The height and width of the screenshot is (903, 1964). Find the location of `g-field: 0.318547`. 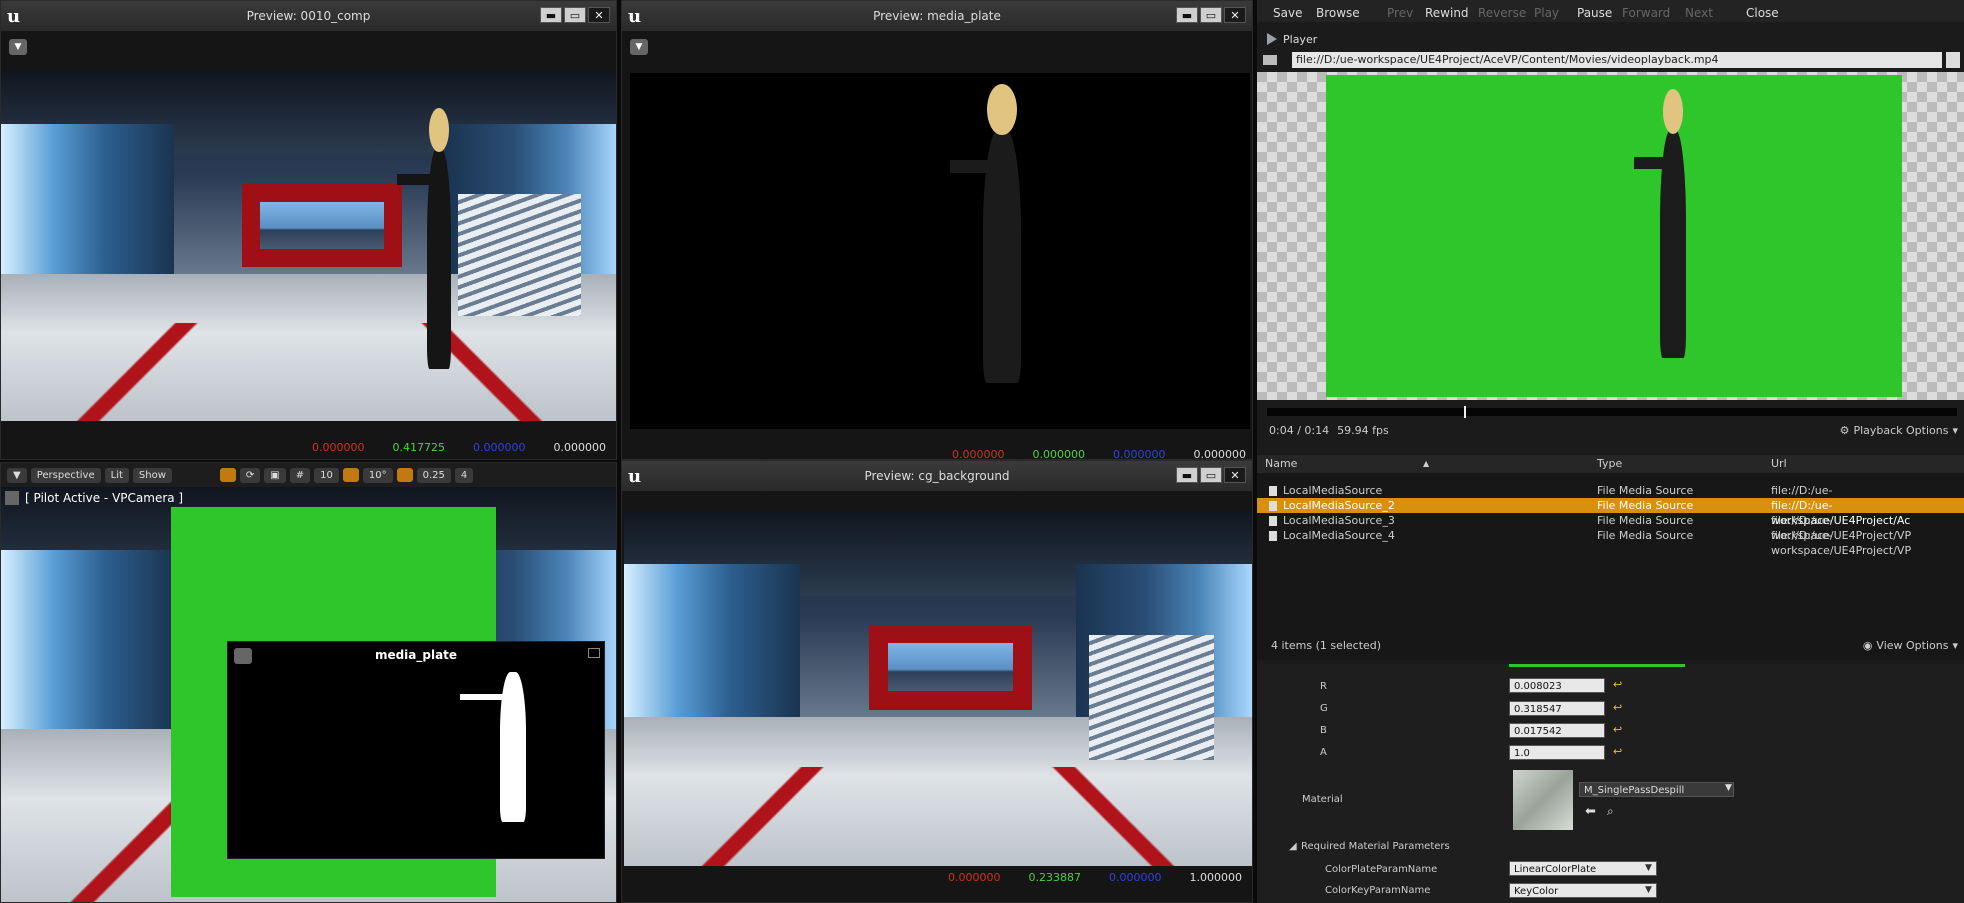

g-field: 0.318547 is located at coordinates (1557, 708).